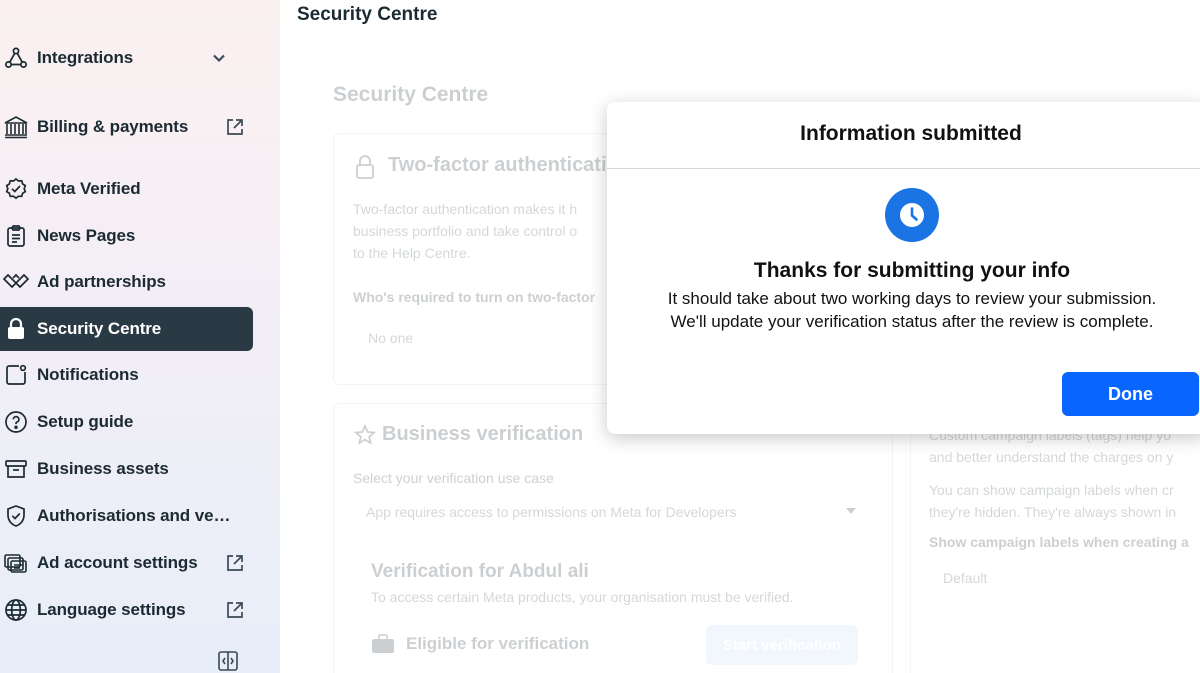  Describe the element at coordinates (1059, 542) in the screenshot. I see `show-campaign-labels-label: Show campaign labels when creating a` at that location.